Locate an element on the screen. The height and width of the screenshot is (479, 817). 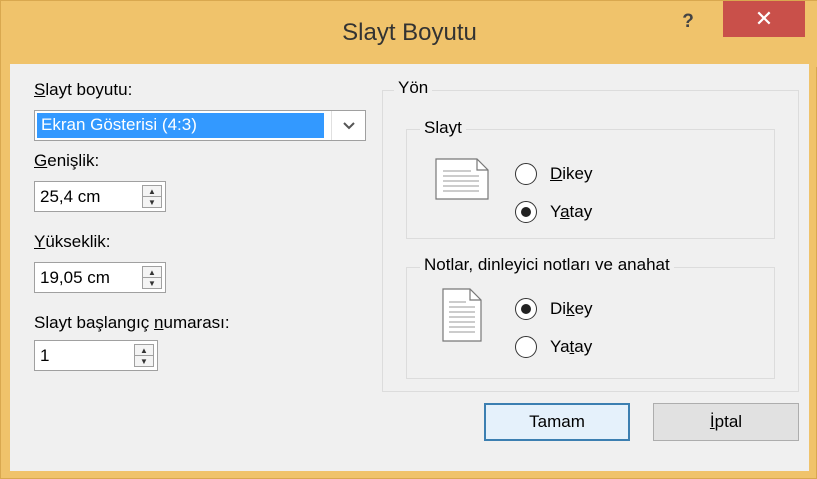
slides-landscape-radio is located at coordinates (526, 212).